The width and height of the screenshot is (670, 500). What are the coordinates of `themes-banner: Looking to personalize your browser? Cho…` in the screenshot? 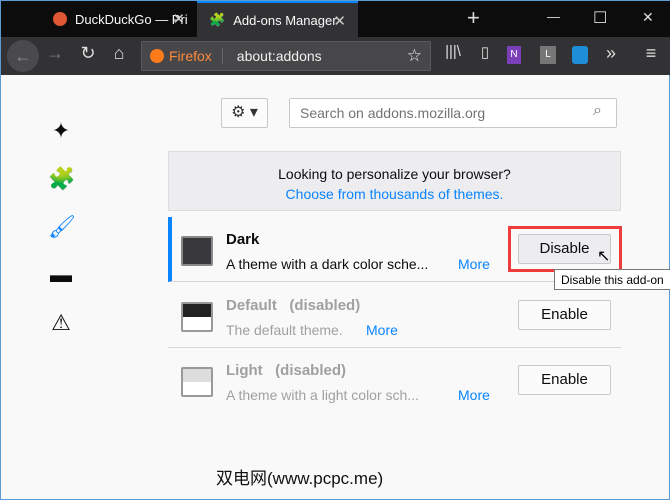 It's located at (394, 181).